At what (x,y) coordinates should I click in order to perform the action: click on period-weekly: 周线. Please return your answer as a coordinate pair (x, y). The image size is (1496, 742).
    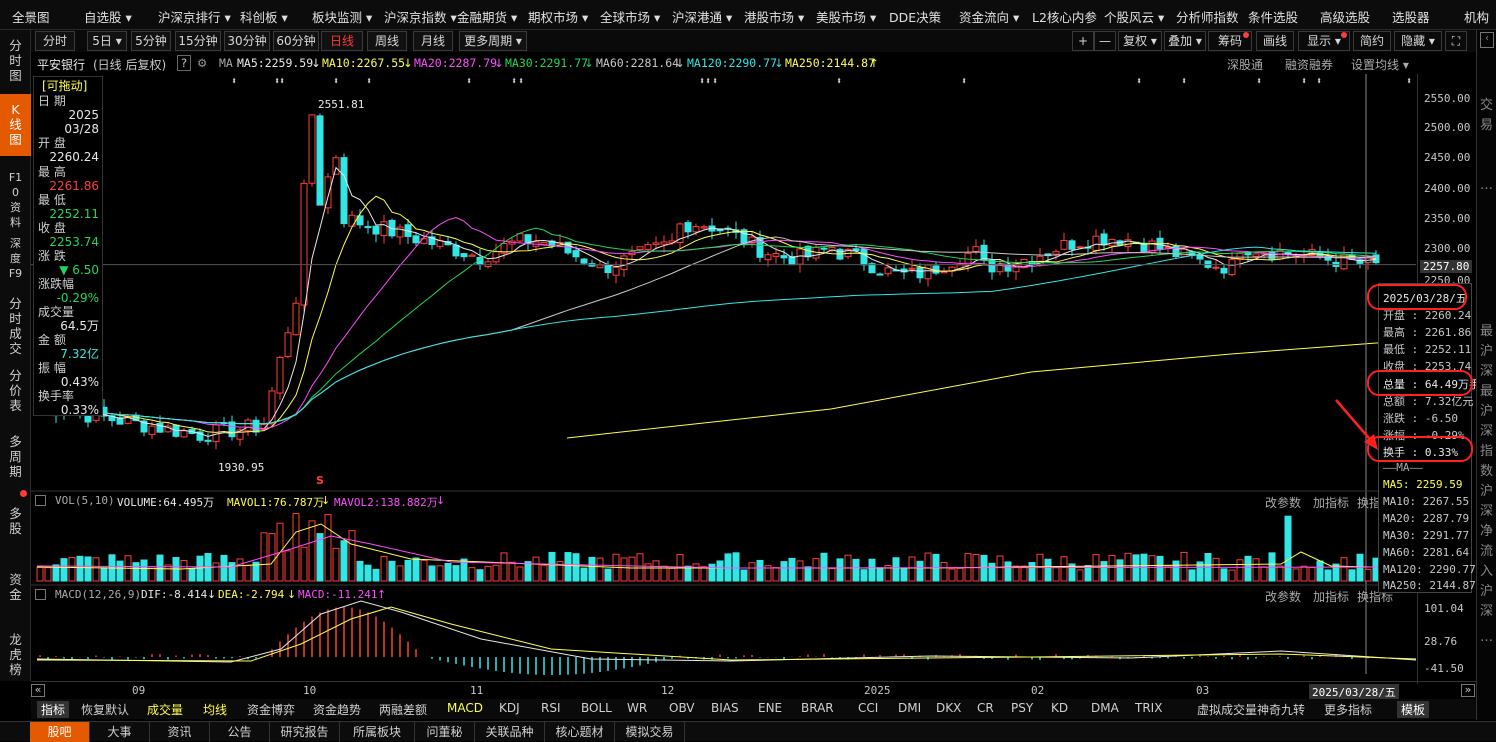
    Looking at the image, I should click on (387, 41).